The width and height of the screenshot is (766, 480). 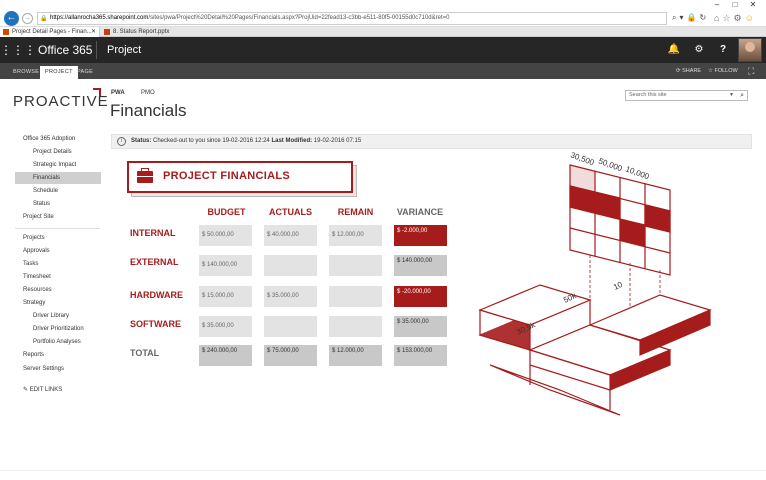 I want to click on minimize-icon: –, so click(x=717, y=5).